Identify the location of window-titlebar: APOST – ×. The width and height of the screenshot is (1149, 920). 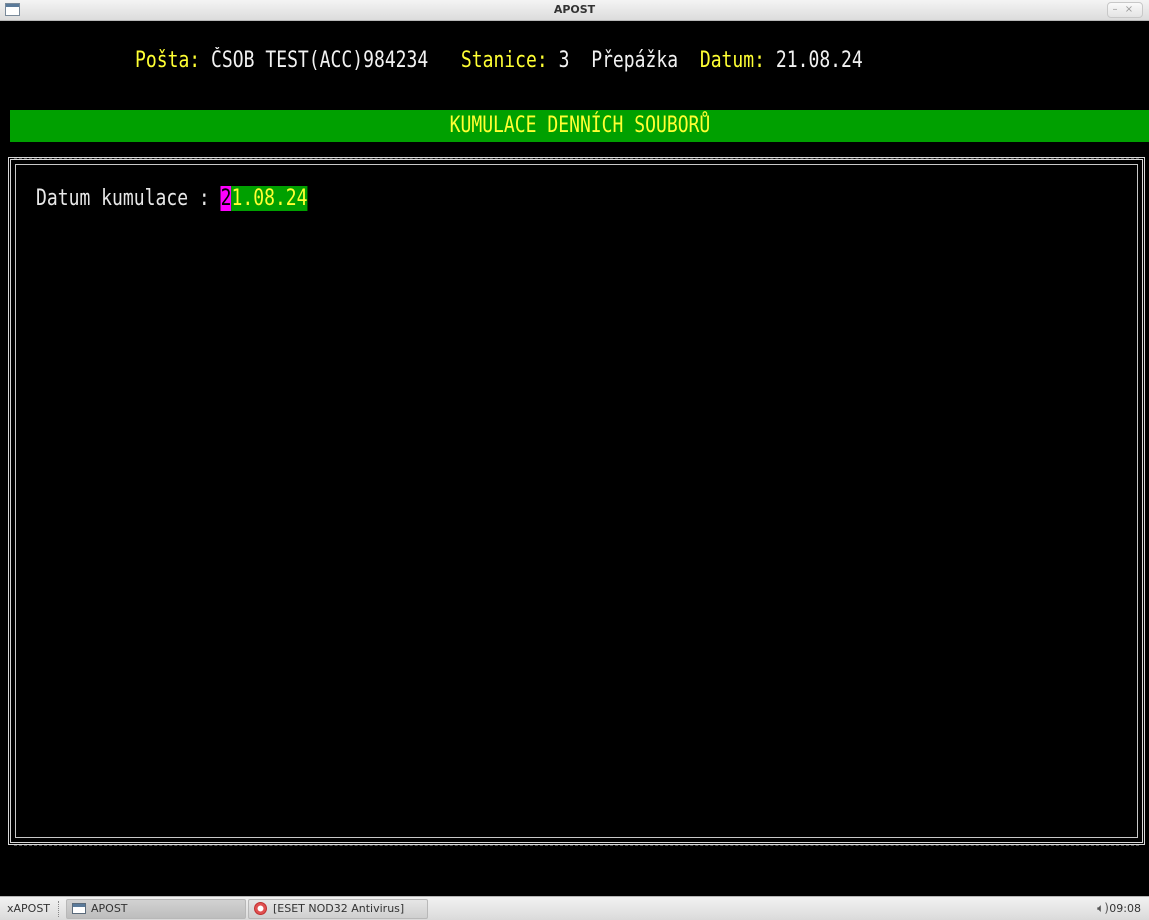
(574, 10).